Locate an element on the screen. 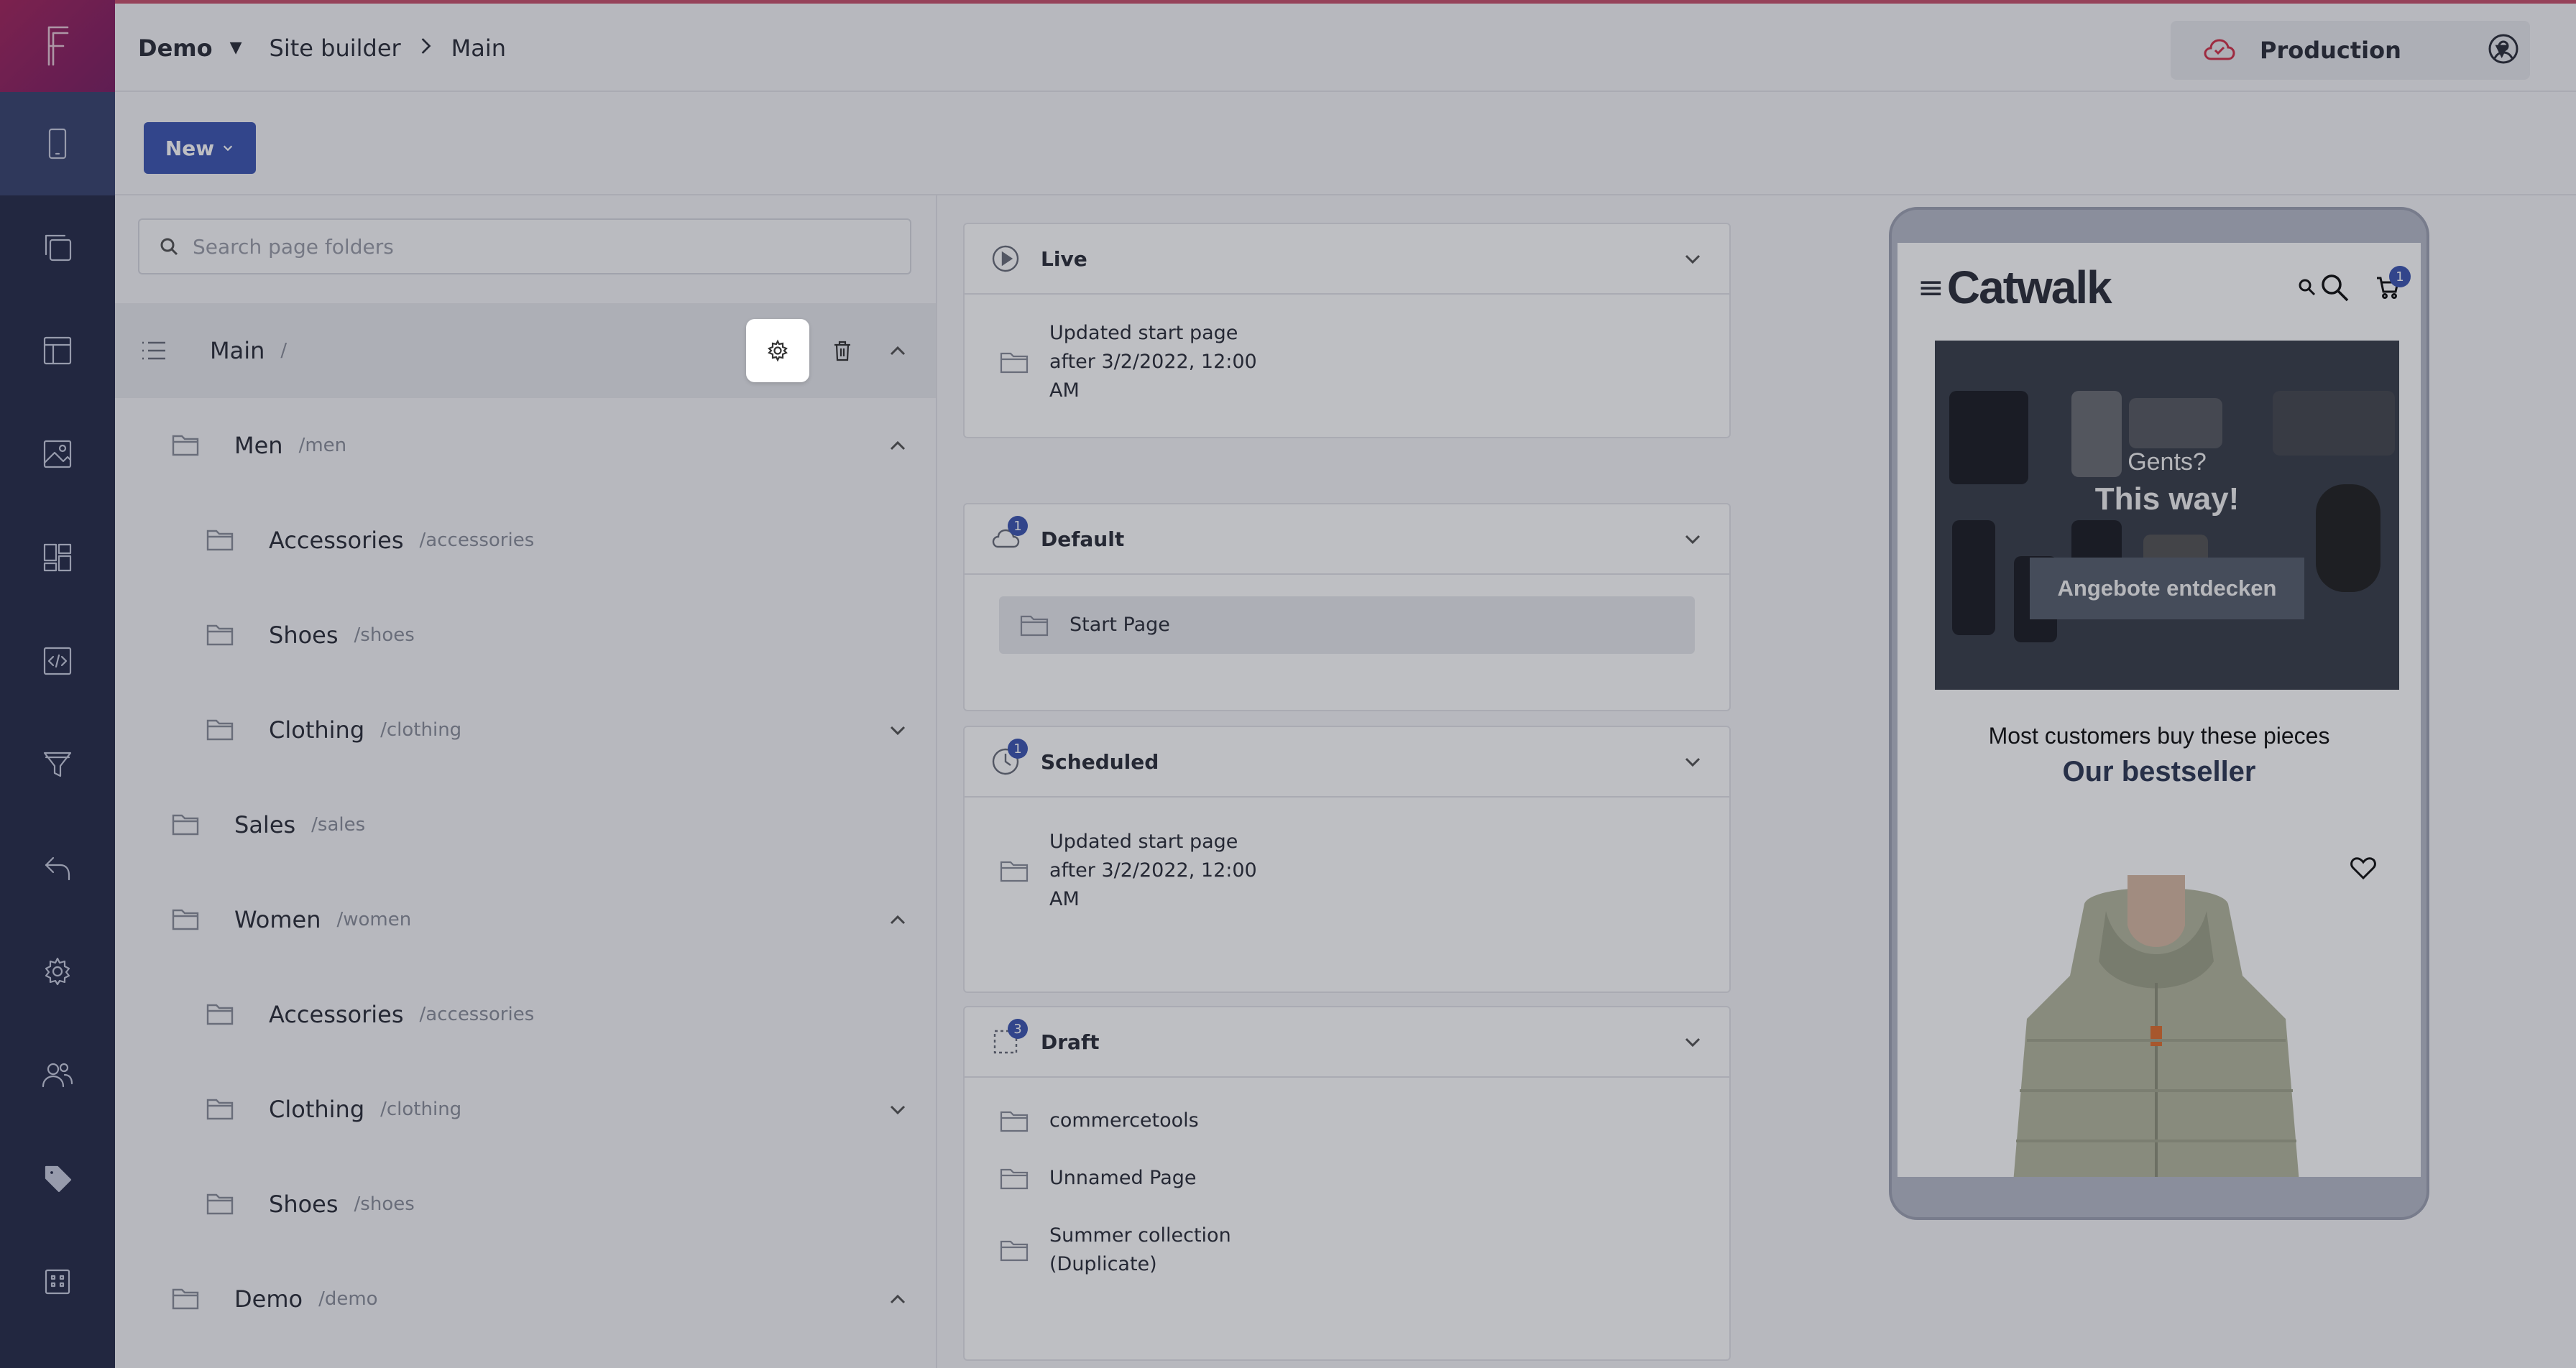  draft-entry-label: Unnamed Page is located at coordinates (1123, 1178).